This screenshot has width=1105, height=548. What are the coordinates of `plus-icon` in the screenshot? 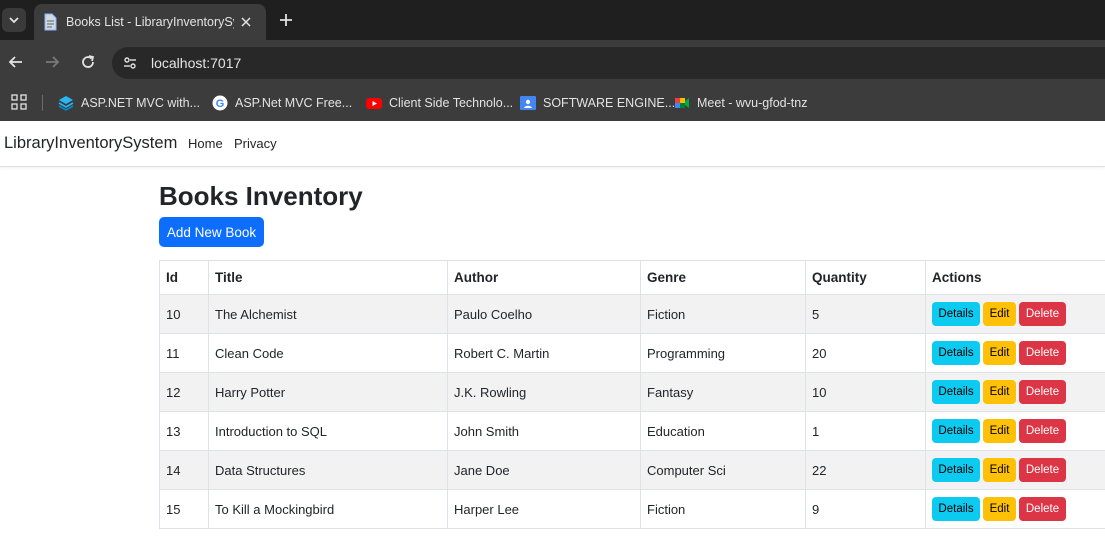 It's located at (286, 20).